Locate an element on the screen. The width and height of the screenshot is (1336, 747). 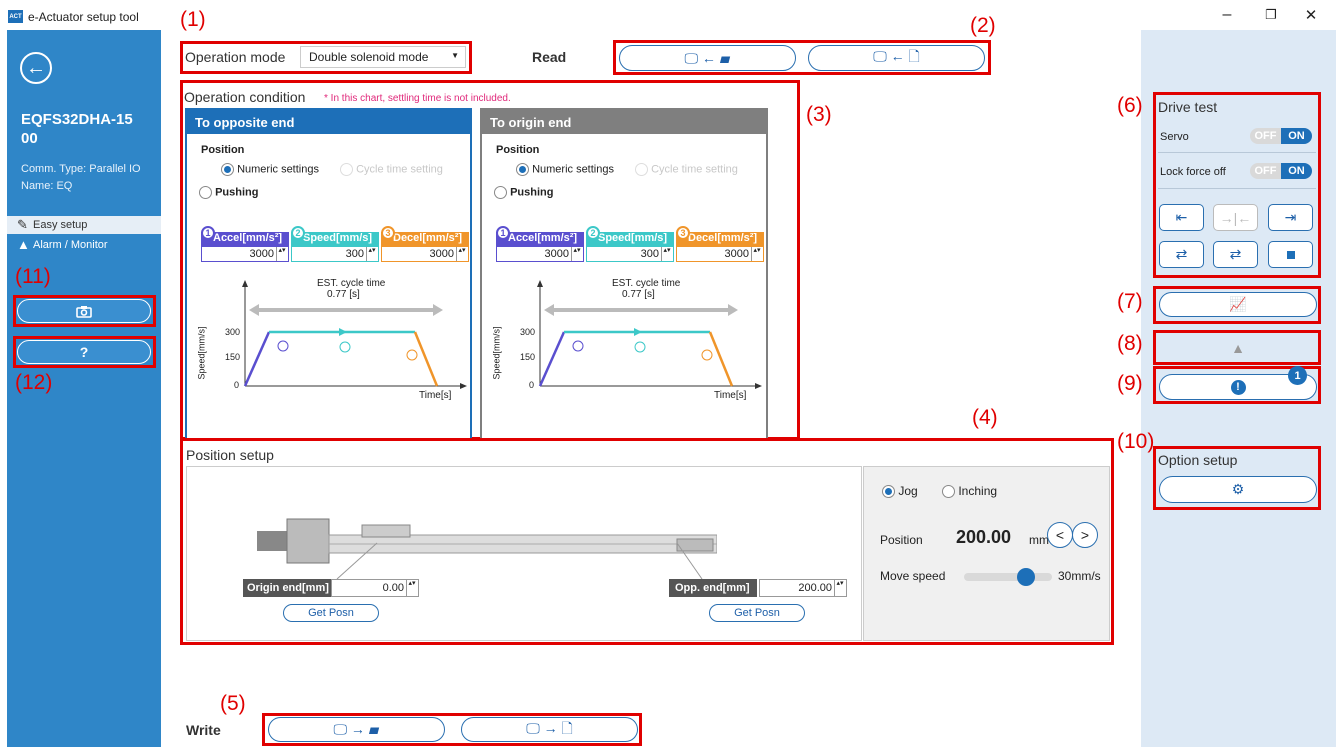
panel-origin-header: To origin end is located at coordinates (624, 121).